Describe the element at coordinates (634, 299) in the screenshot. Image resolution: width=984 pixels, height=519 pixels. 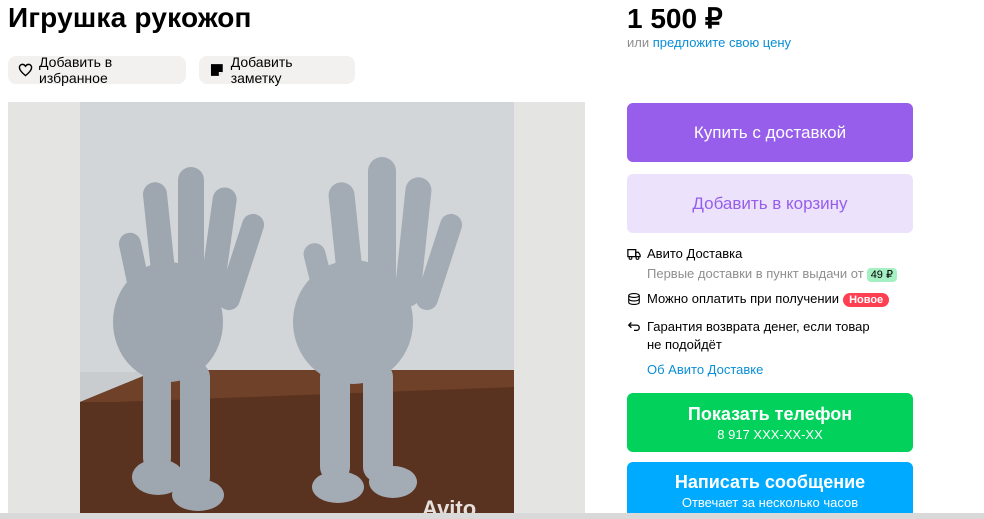
I see `coins-icon` at that location.